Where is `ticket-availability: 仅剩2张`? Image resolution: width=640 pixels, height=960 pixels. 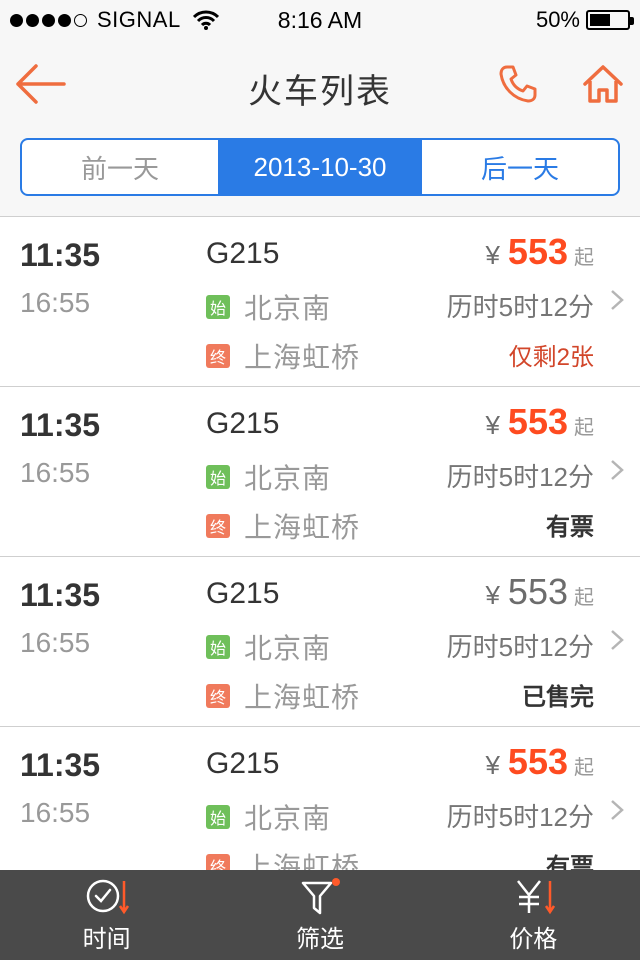 ticket-availability: 仅剩2张 is located at coordinates (551, 357).